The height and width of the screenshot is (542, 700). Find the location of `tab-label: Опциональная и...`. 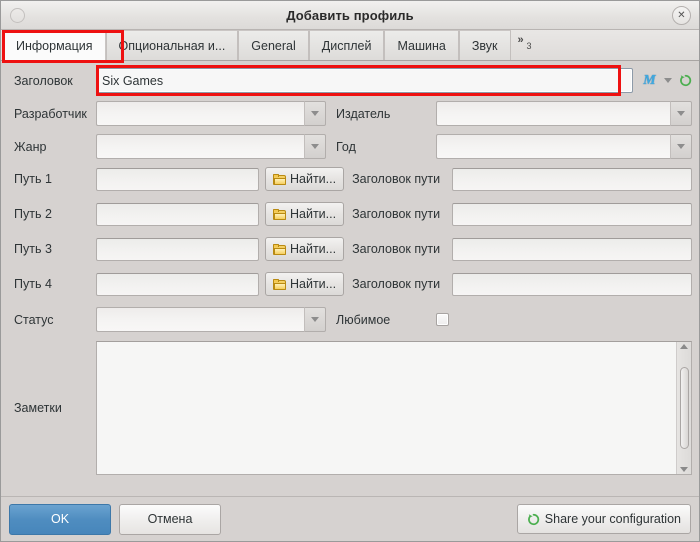

tab-label: Опциональная и... is located at coordinates (172, 45).